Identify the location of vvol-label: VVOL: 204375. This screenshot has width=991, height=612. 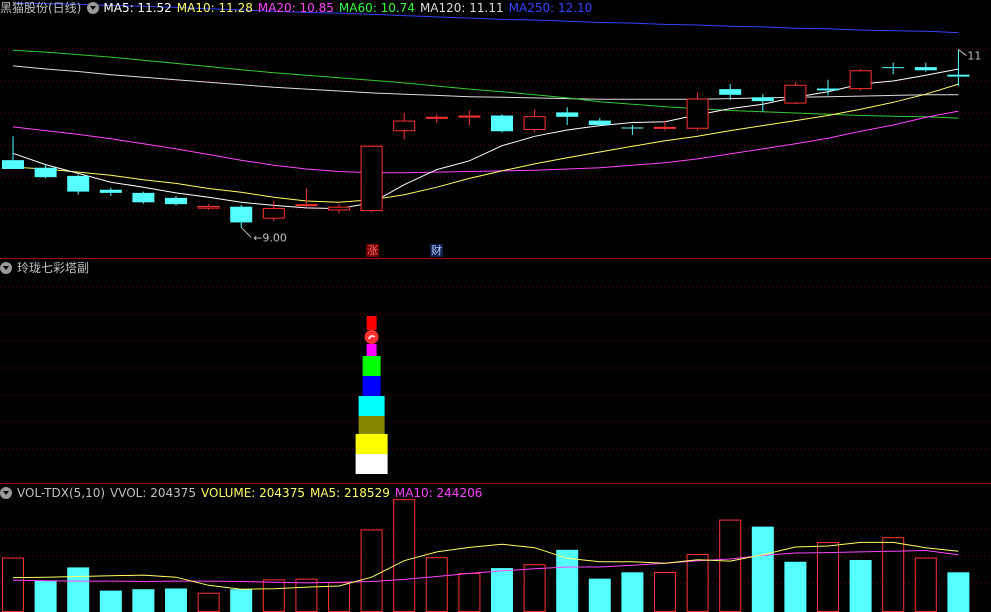
(153, 493).